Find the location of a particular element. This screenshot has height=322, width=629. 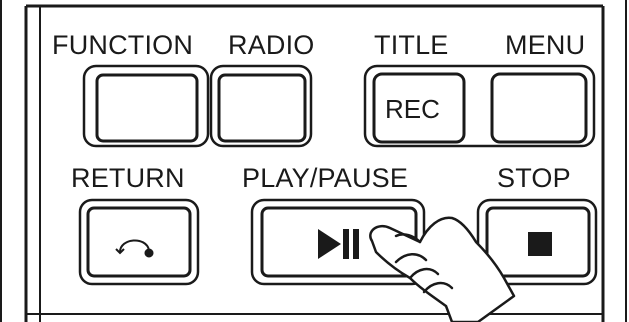

menu-button is located at coordinates (539, 108).